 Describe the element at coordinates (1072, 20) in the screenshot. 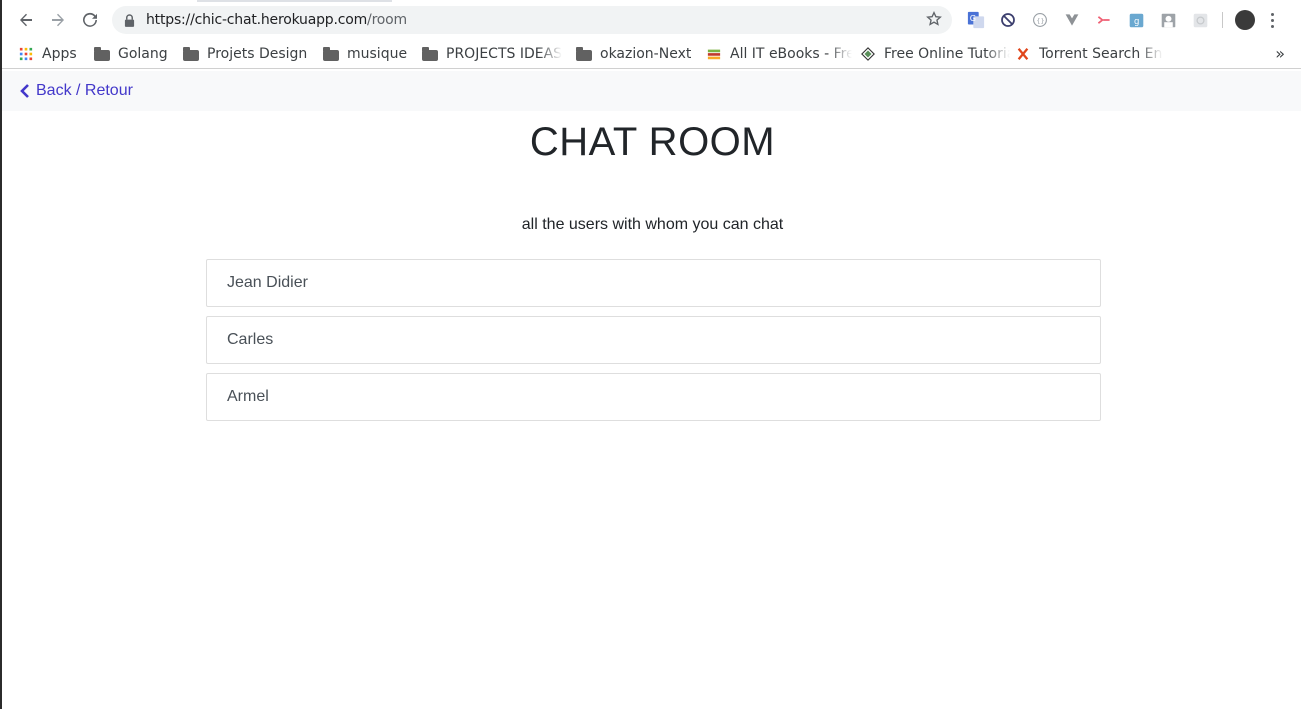

I see `vue-devtools-icon` at that location.